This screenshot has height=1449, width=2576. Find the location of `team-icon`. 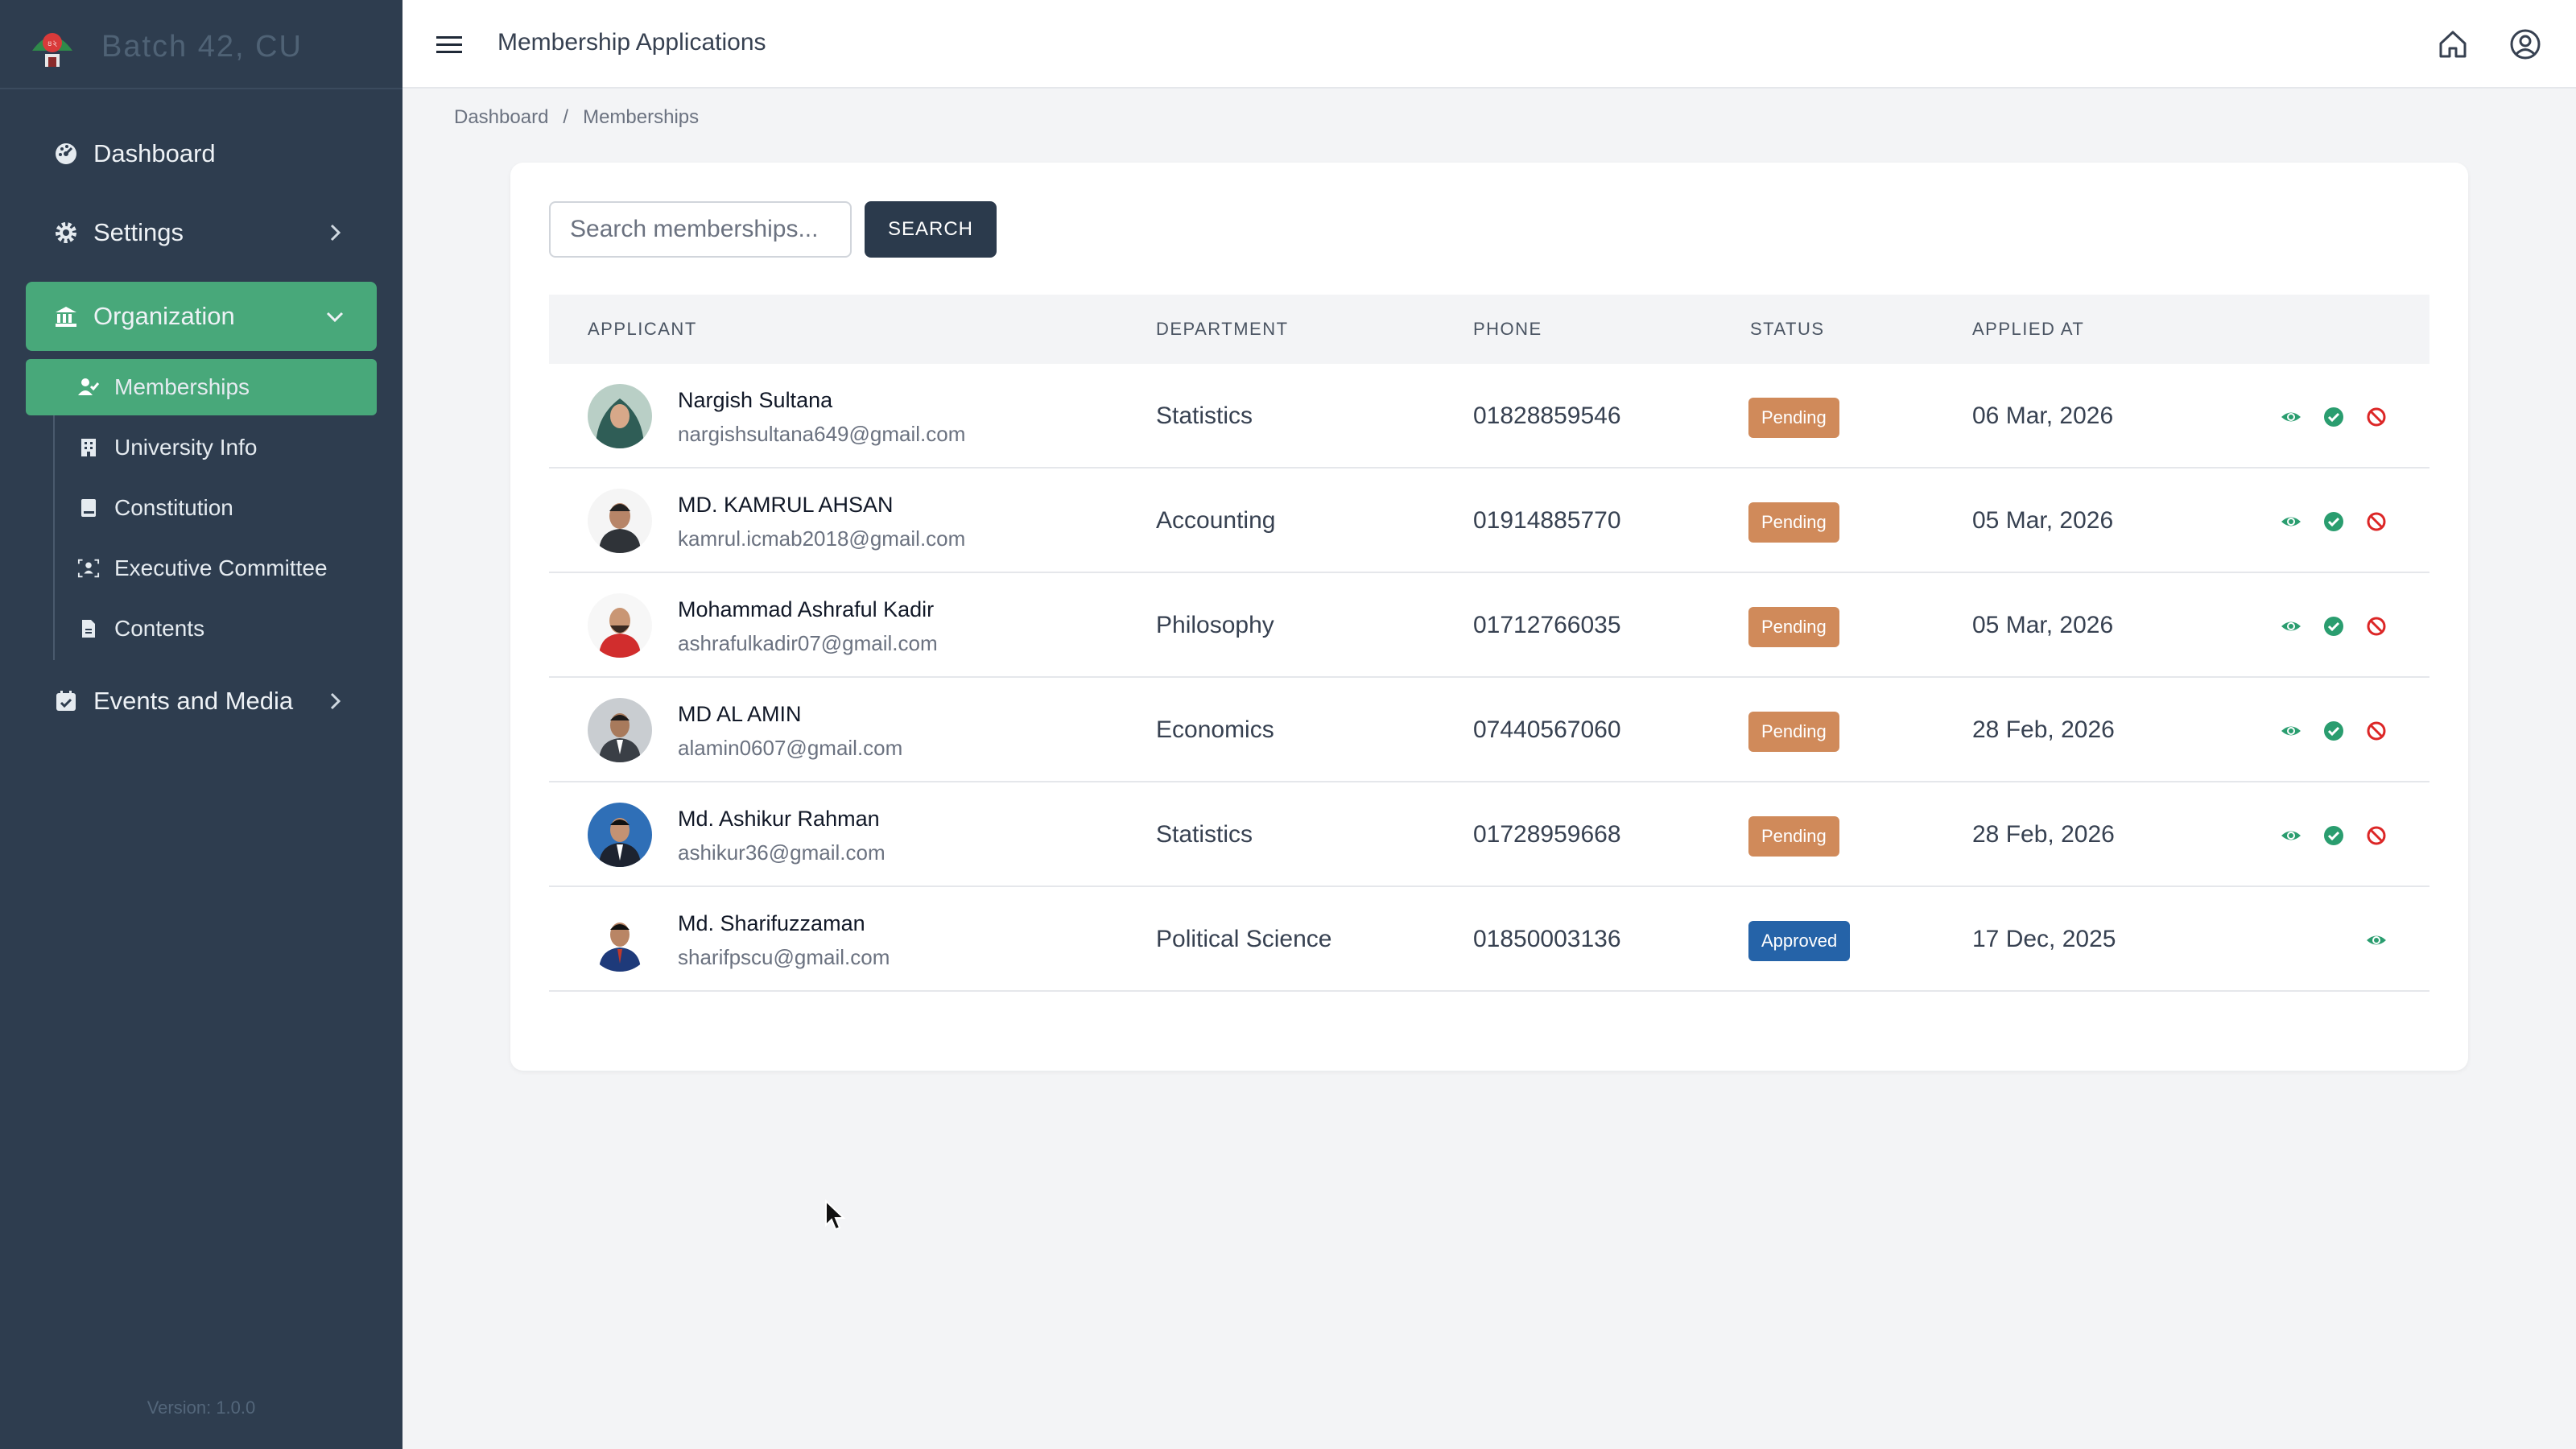

team-icon is located at coordinates (88, 568).